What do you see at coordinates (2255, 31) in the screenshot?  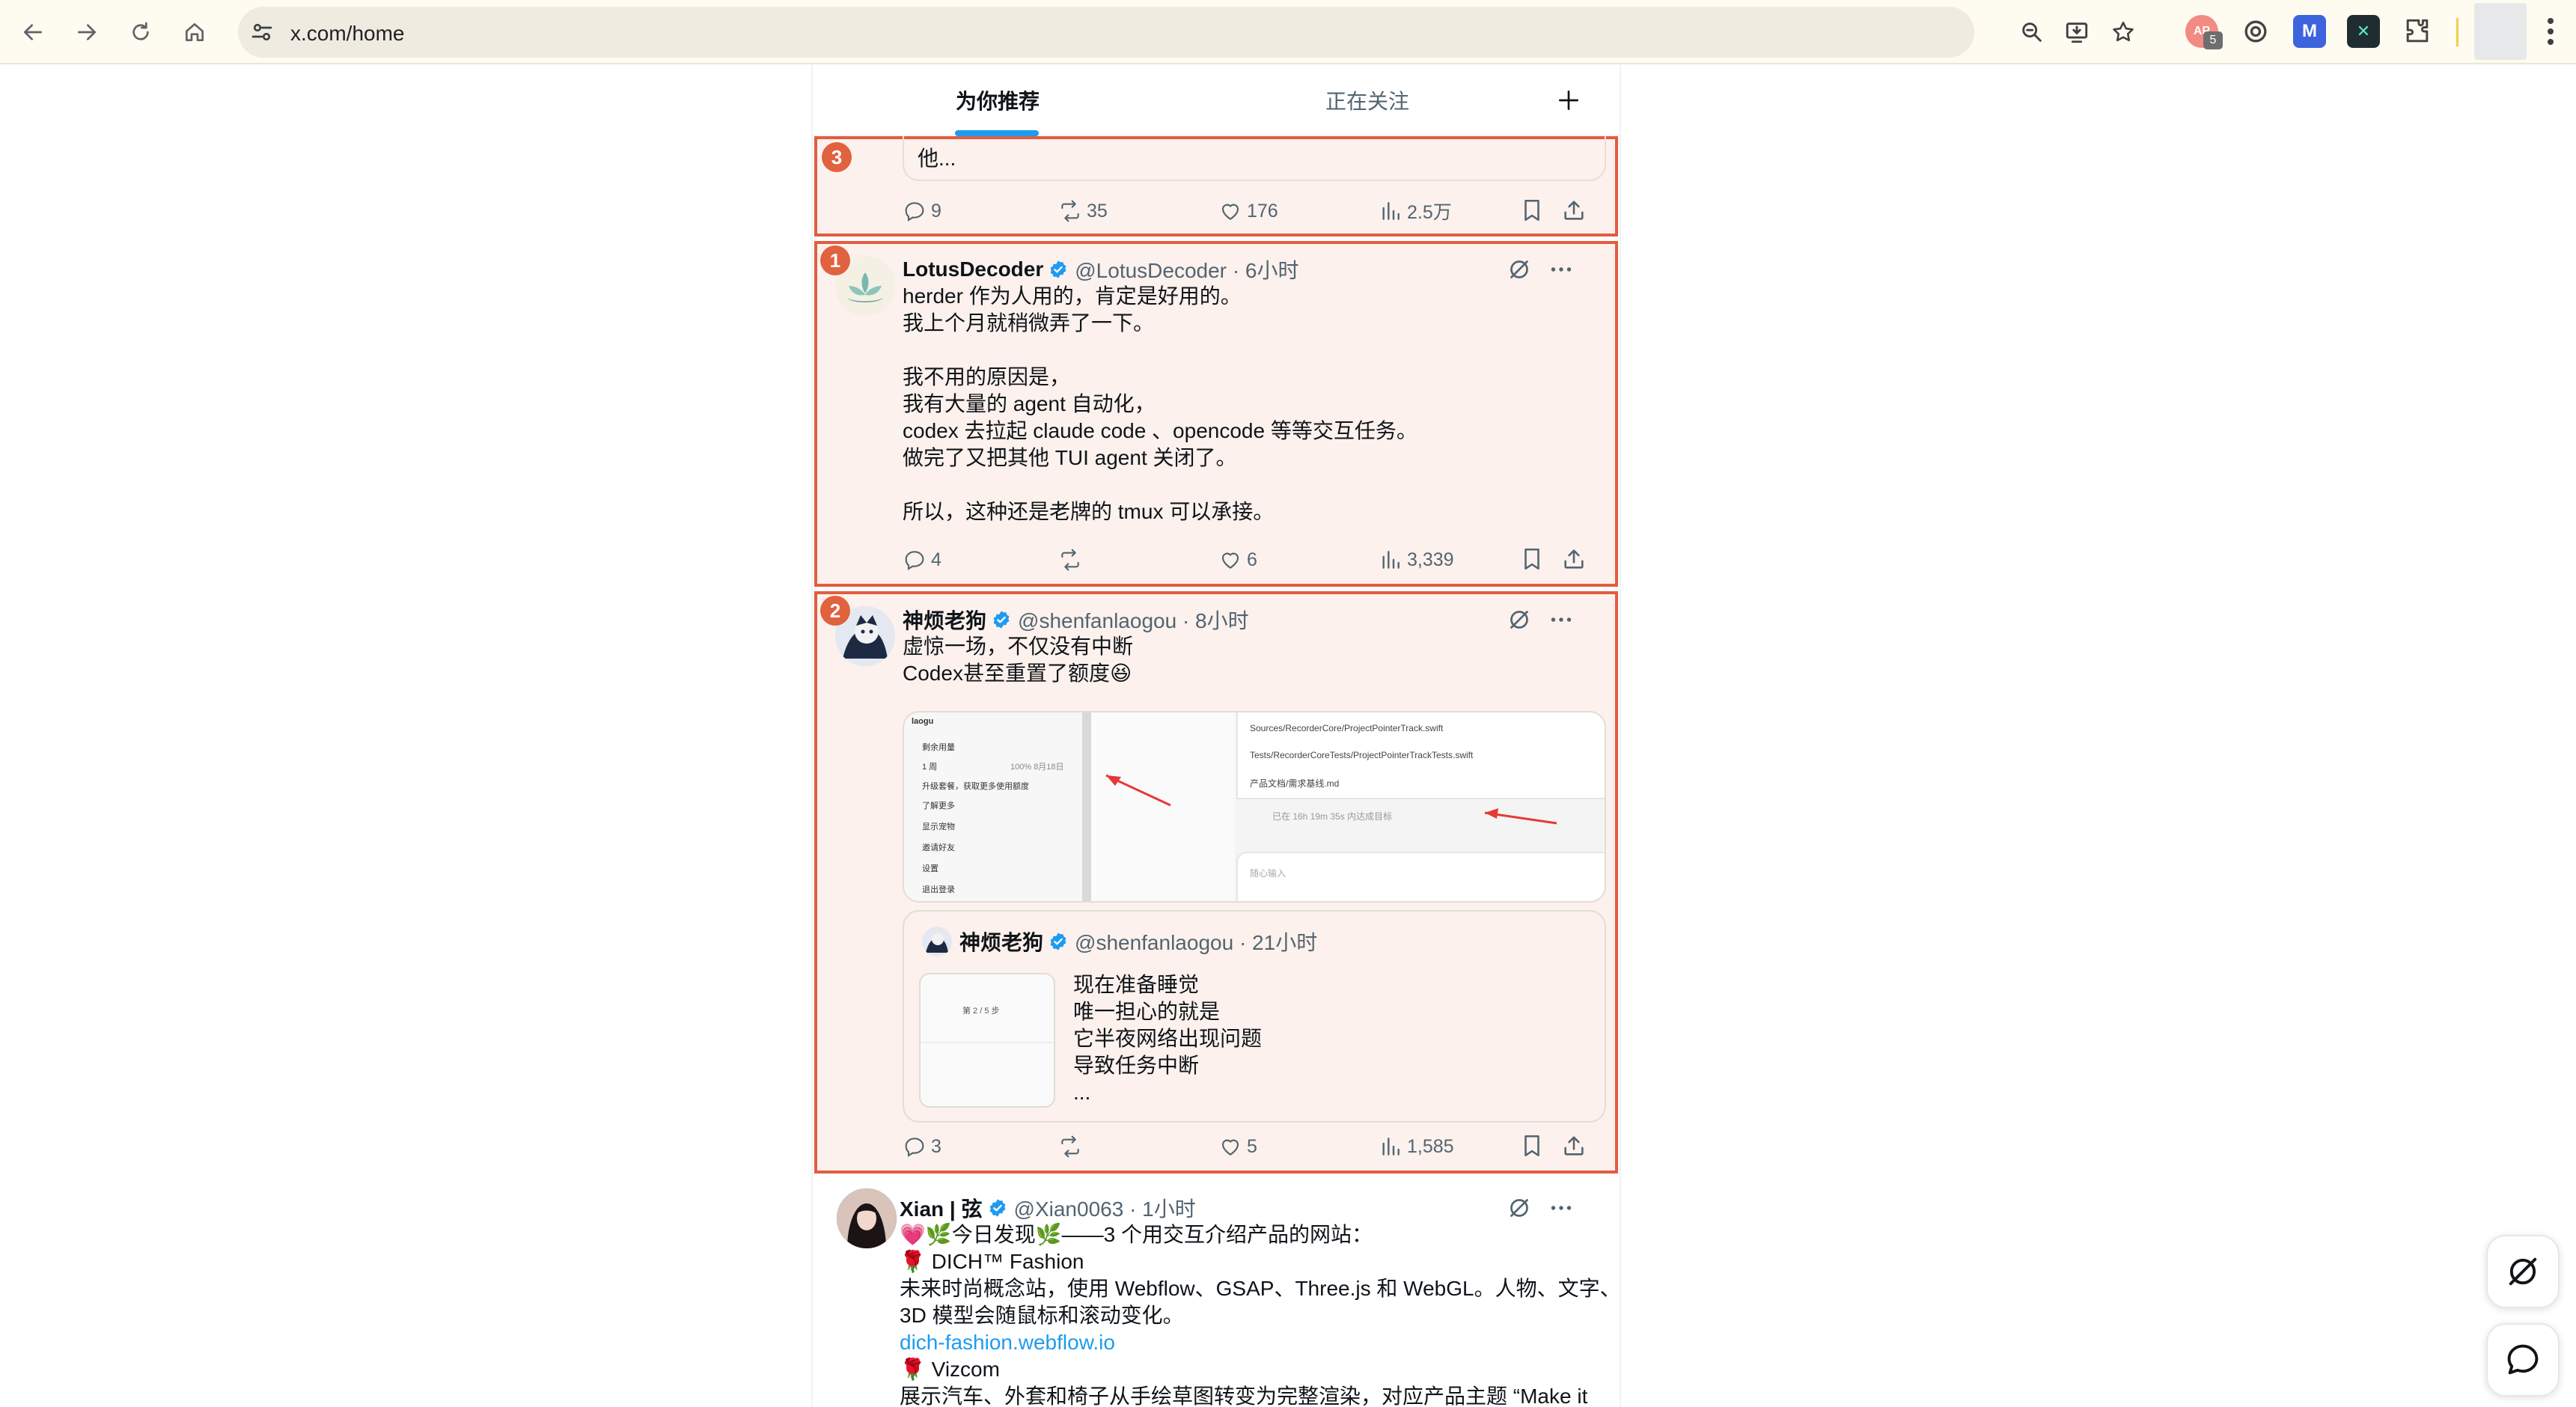 I see `openai-extension-icon` at bounding box center [2255, 31].